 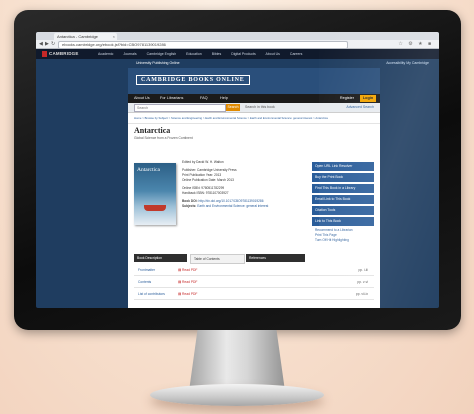 What do you see at coordinates (77, 36) in the screenshot?
I see `browser-tab-title: Antarctica - Cambridge` at bounding box center [77, 36].